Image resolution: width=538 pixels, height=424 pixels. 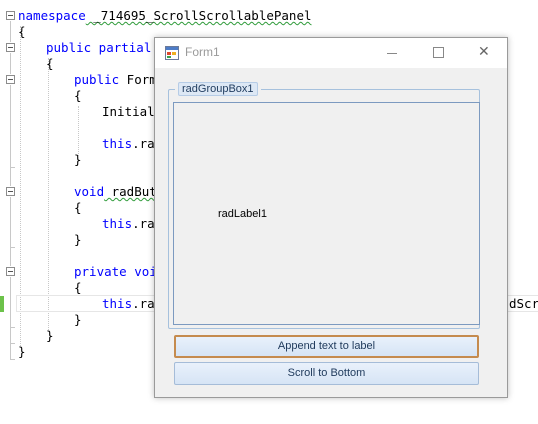 I want to click on append-text-button: Append text to label, so click(x=326, y=346).